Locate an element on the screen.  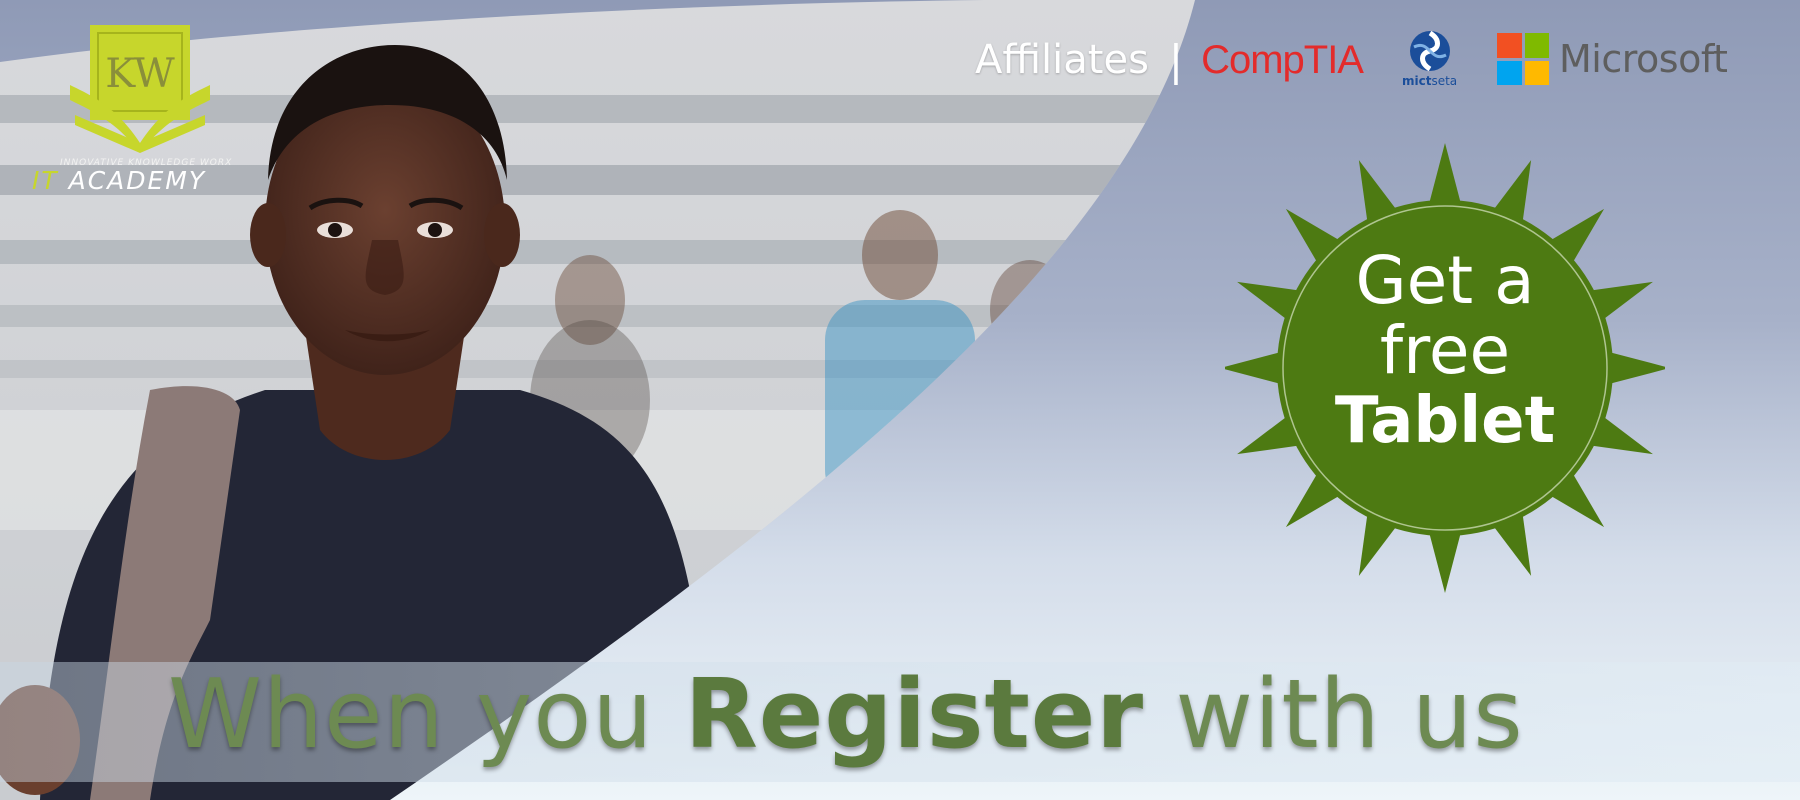
mictseta-label: mictseta is located at coordinates (1429, 81).